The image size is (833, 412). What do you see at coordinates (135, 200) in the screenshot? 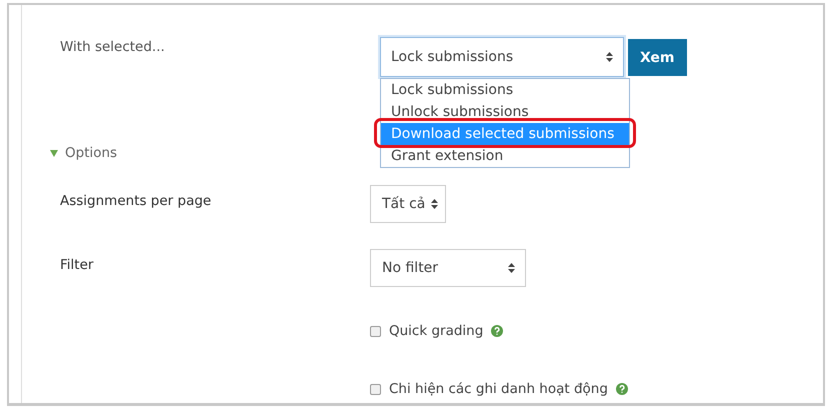
I see `field-label: Assignments per page` at bounding box center [135, 200].